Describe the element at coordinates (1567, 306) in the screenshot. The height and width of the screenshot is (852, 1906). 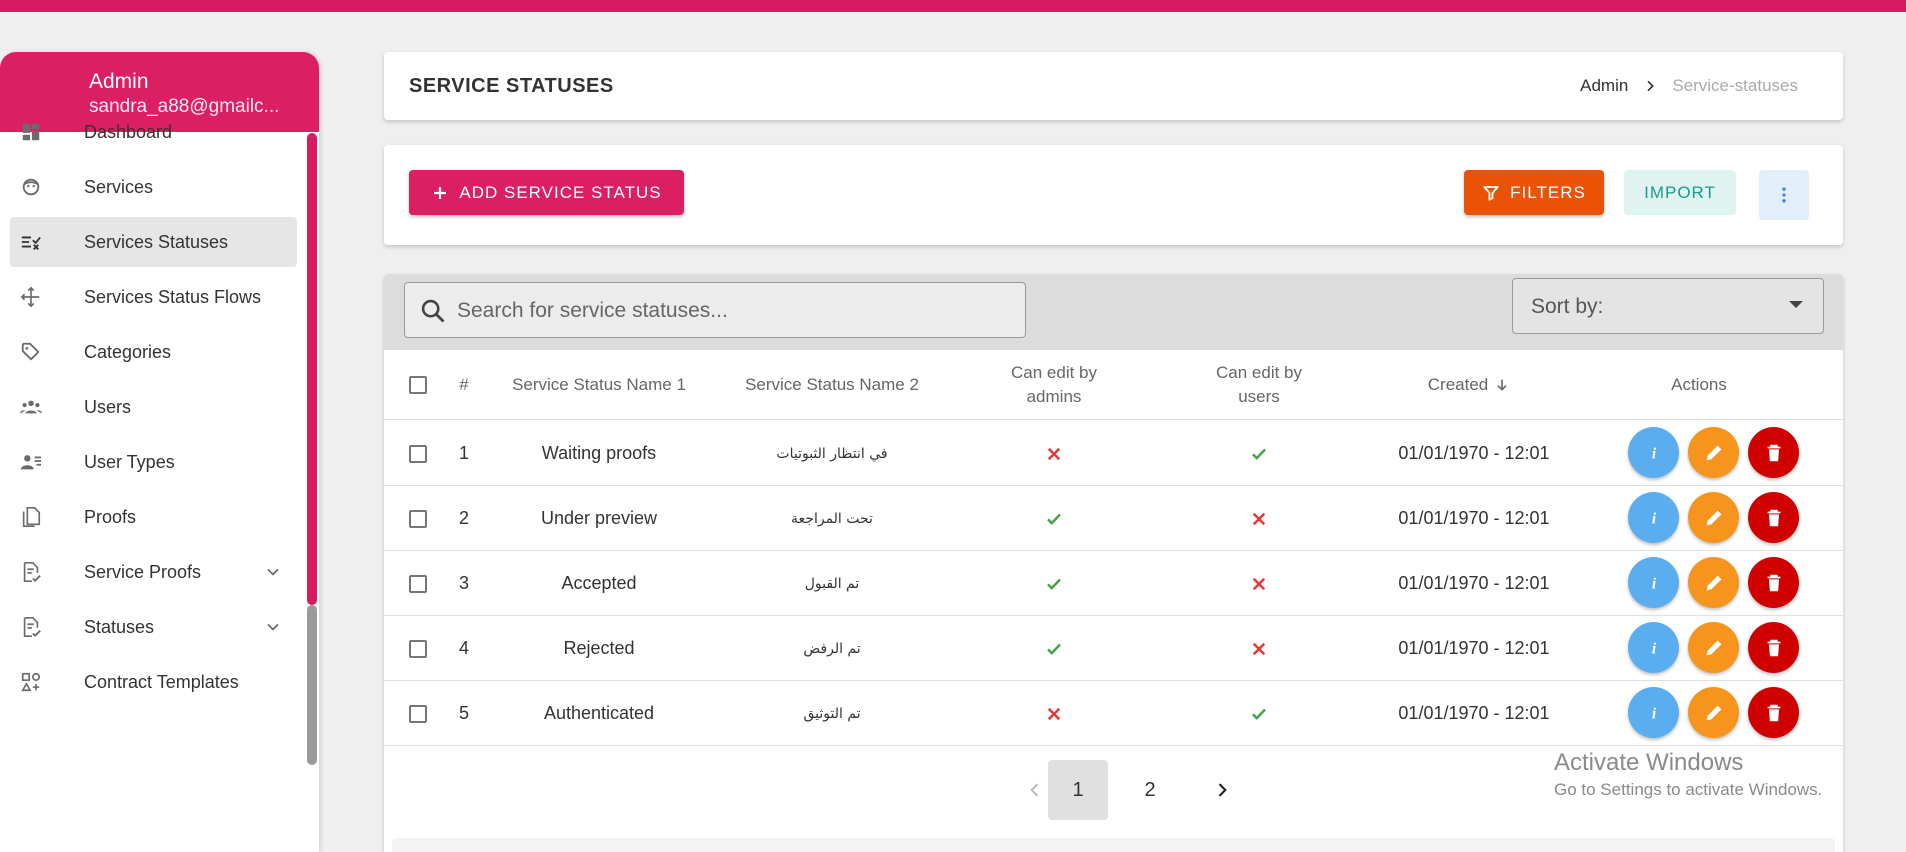
I see `sort-by-label: Sort by:` at that location.